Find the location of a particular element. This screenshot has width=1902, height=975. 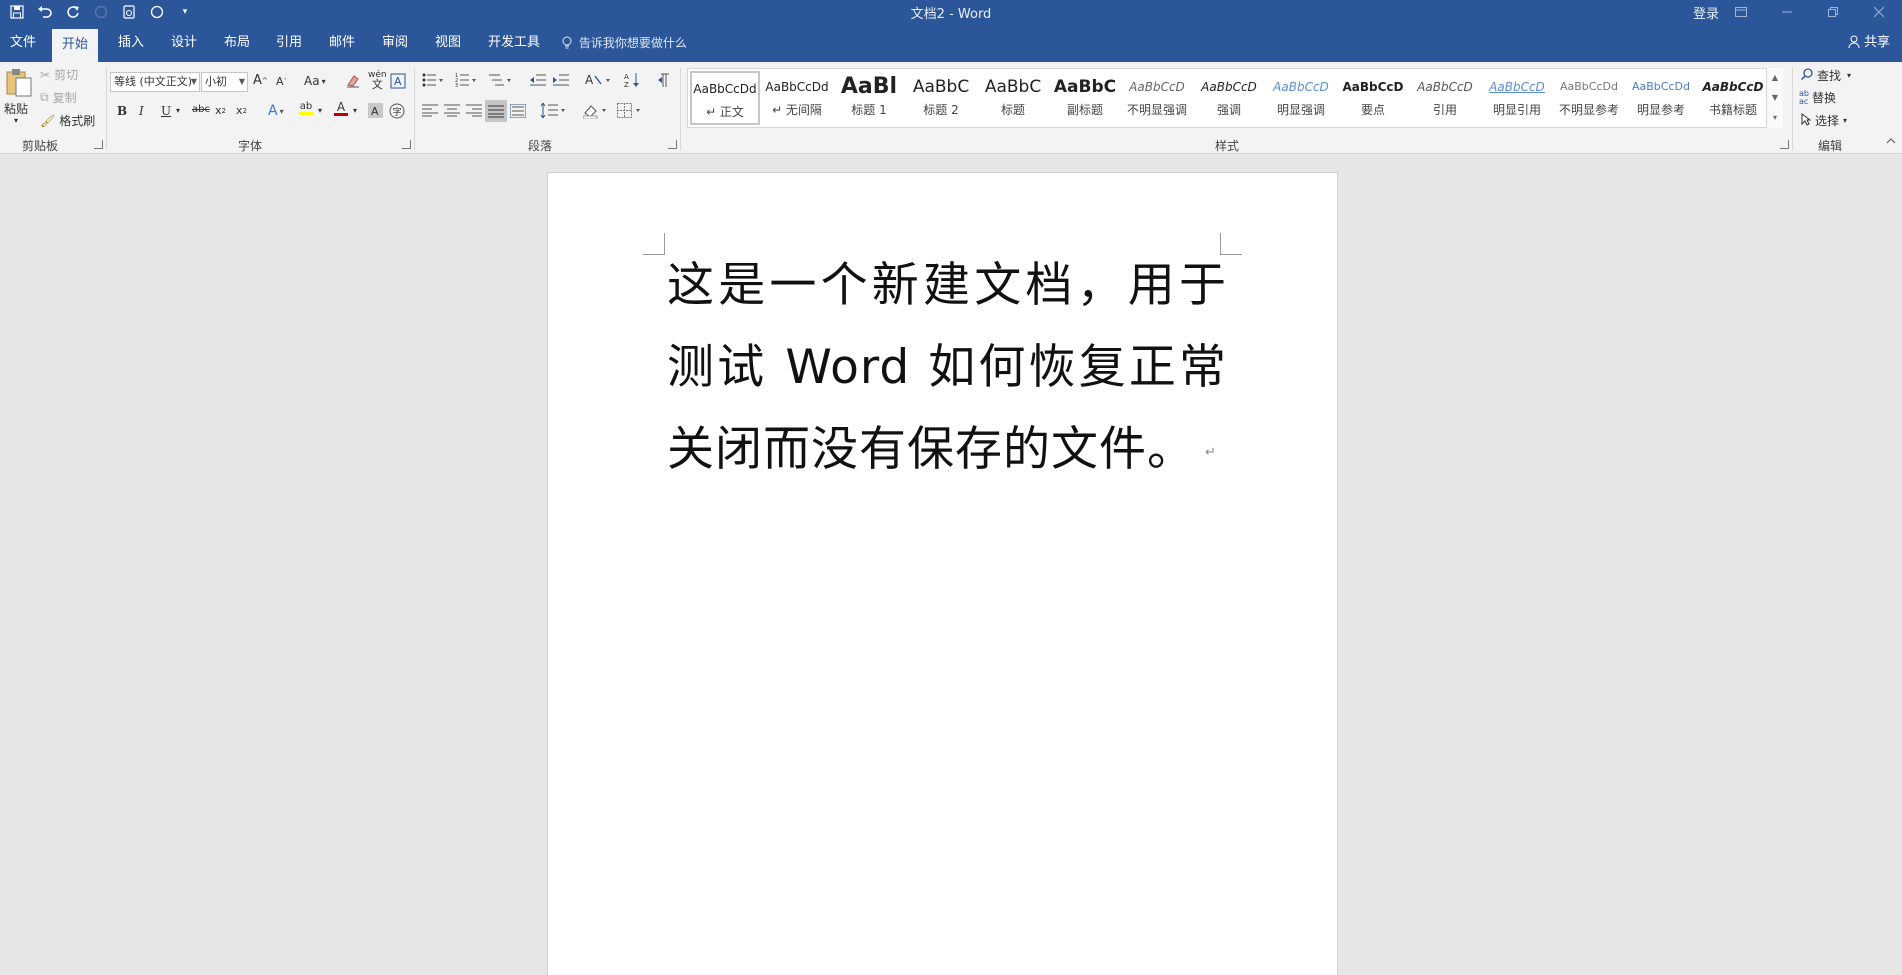

paragraph-launcher-icon is located at coordinates (672, 144).